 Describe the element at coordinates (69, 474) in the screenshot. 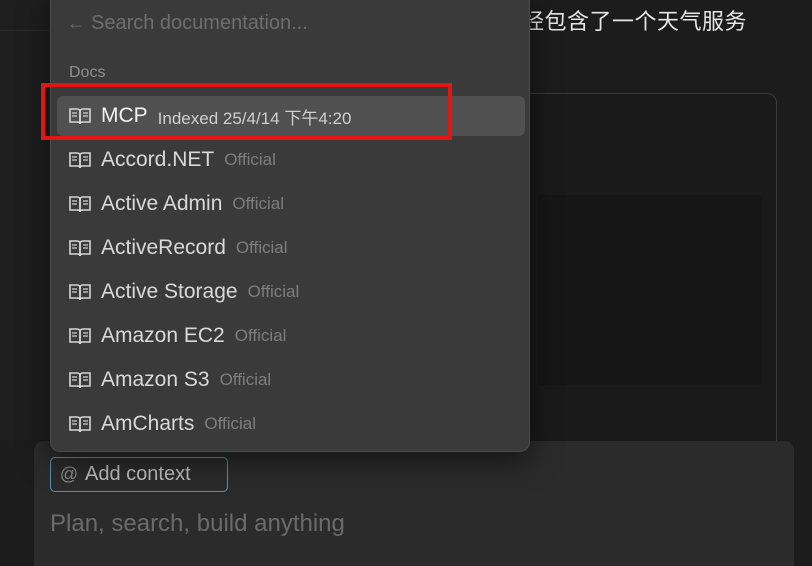

I see `at-sign-icon: @` at that location.